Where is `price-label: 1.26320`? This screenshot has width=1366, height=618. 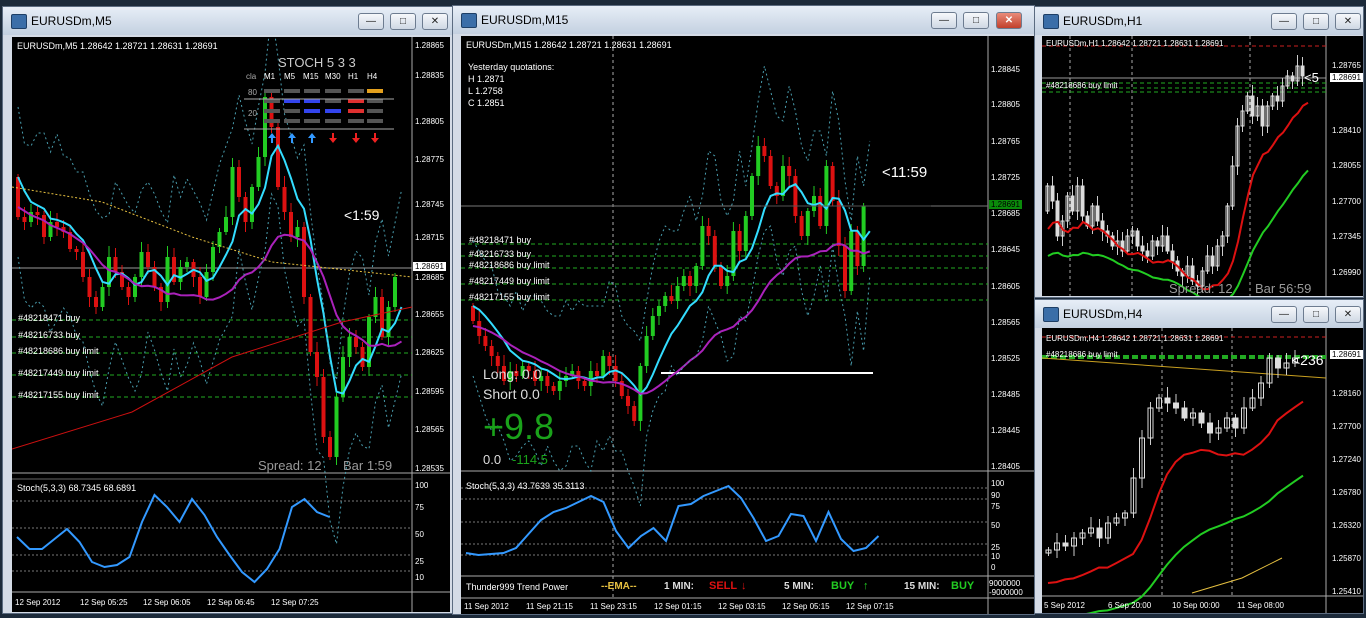 price-label: 1.26320 is located at coordinates (1346, 525).